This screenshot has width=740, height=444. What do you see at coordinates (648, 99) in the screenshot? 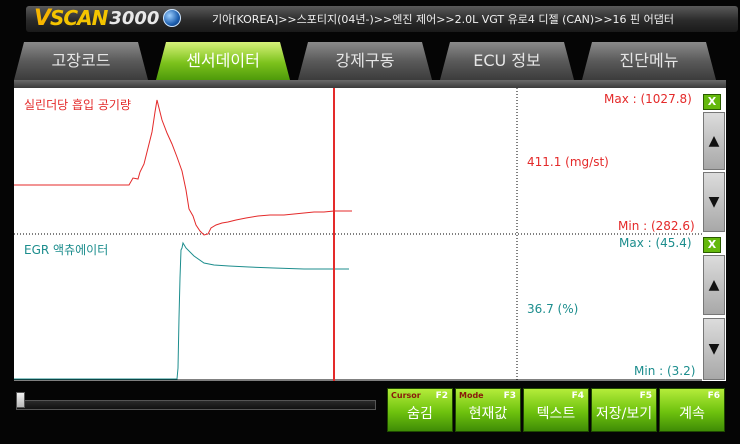
I see `graph1-max: Max : (1027.8)` at bounding box center [648, 99].